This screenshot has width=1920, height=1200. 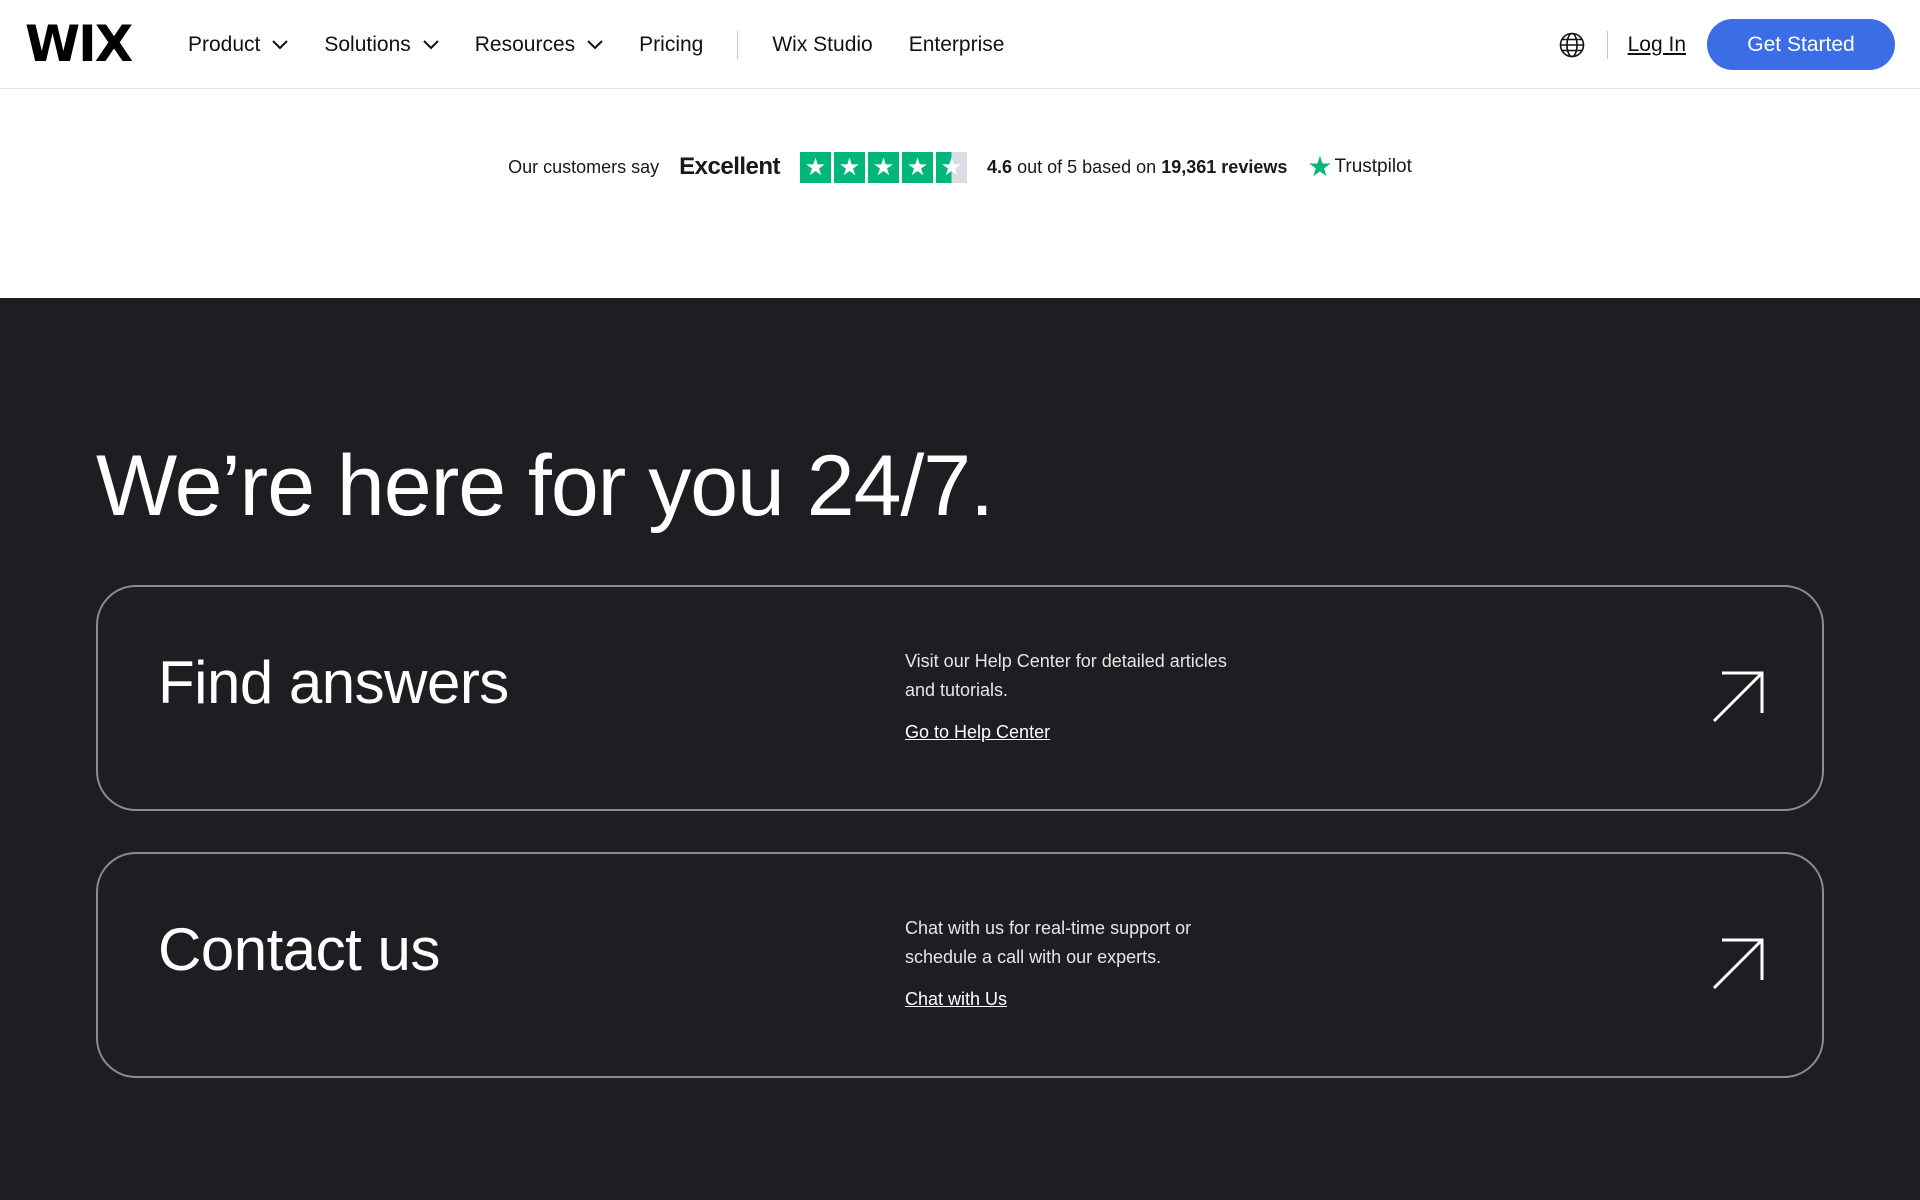 What do you see at coordinates (1189, 166) in the screenshot?
I see `review-count: 19,361` at bounding box center [1189, 166].